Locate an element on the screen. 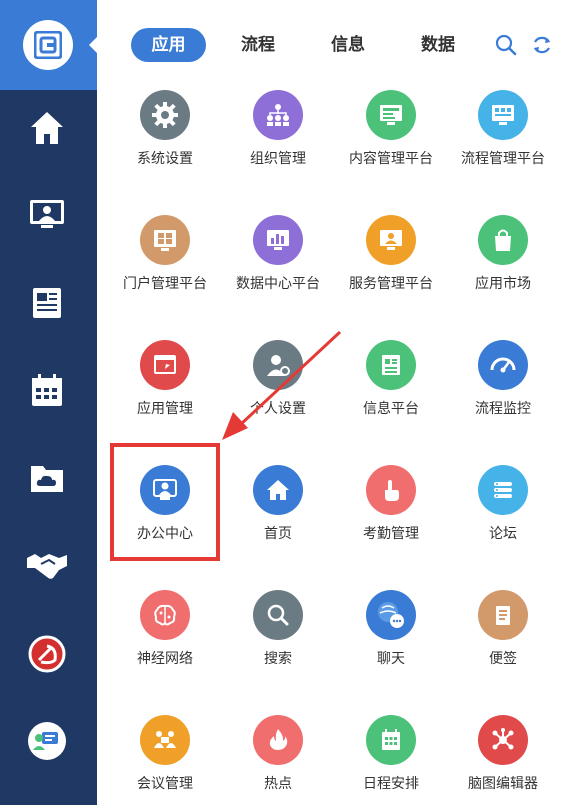 The height and width of the screenshot is (805, 587). app-label: 应用管理 is located at coordinates (165, 409).